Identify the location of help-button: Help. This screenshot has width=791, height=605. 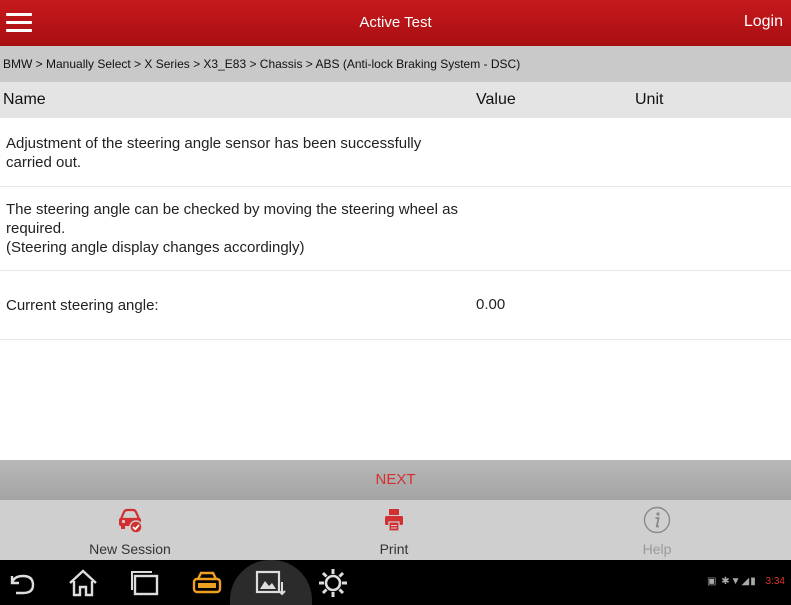
(657, 530).